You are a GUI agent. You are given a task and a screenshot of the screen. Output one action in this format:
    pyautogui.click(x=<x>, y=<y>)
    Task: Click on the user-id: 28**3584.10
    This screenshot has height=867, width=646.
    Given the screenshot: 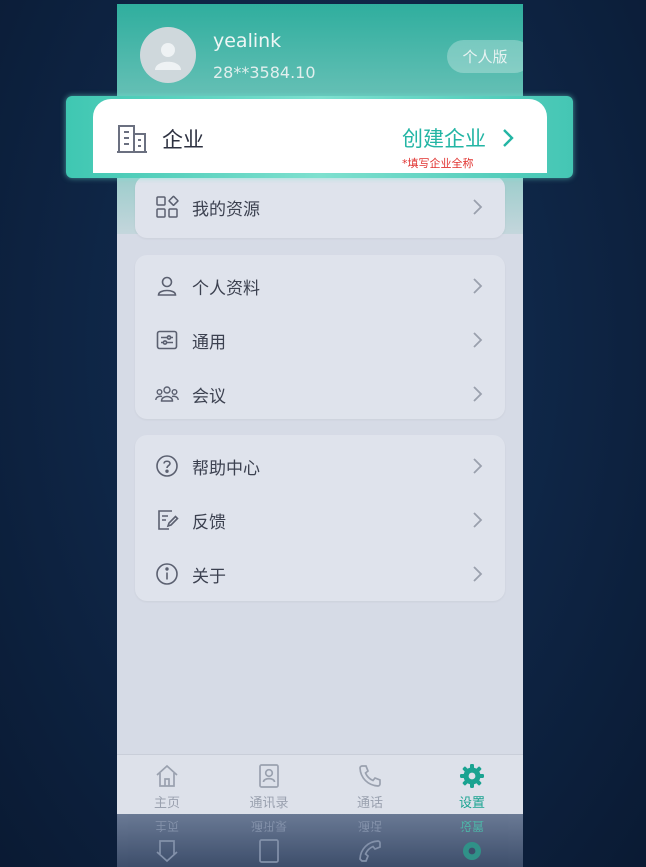 What is the action you would take?
    pyautogui.click(x=264, y=72)
    